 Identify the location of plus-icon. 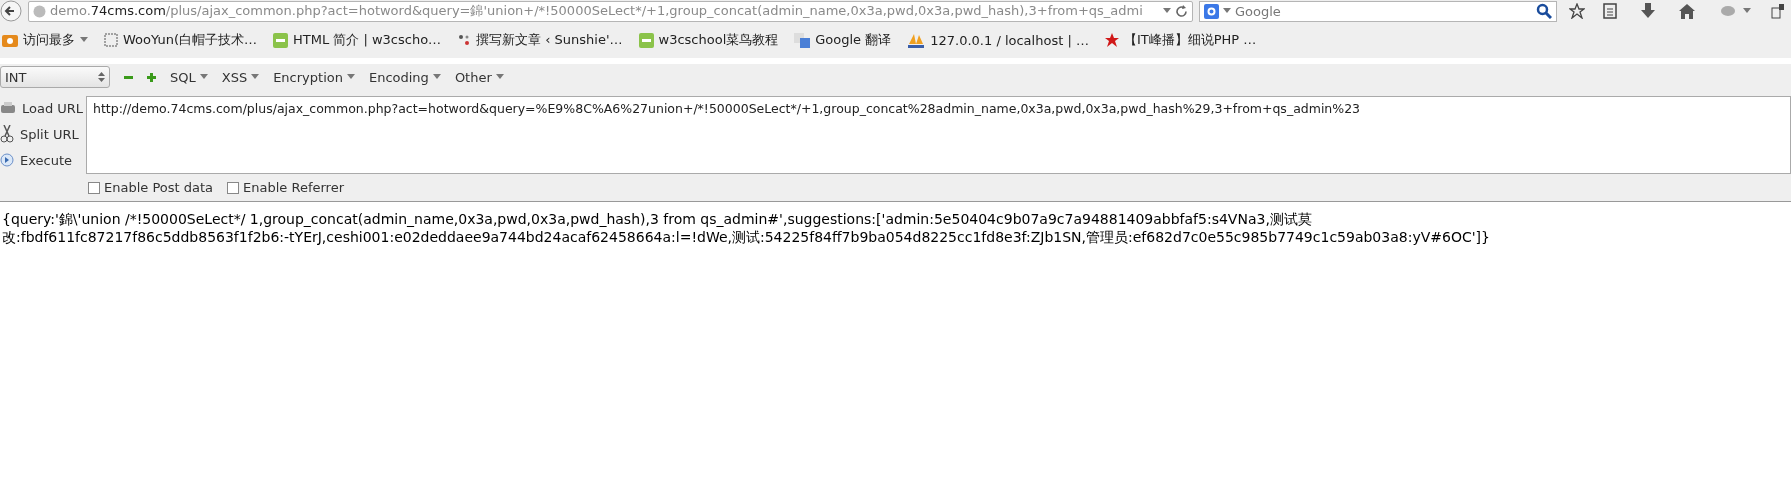
(151, 77).